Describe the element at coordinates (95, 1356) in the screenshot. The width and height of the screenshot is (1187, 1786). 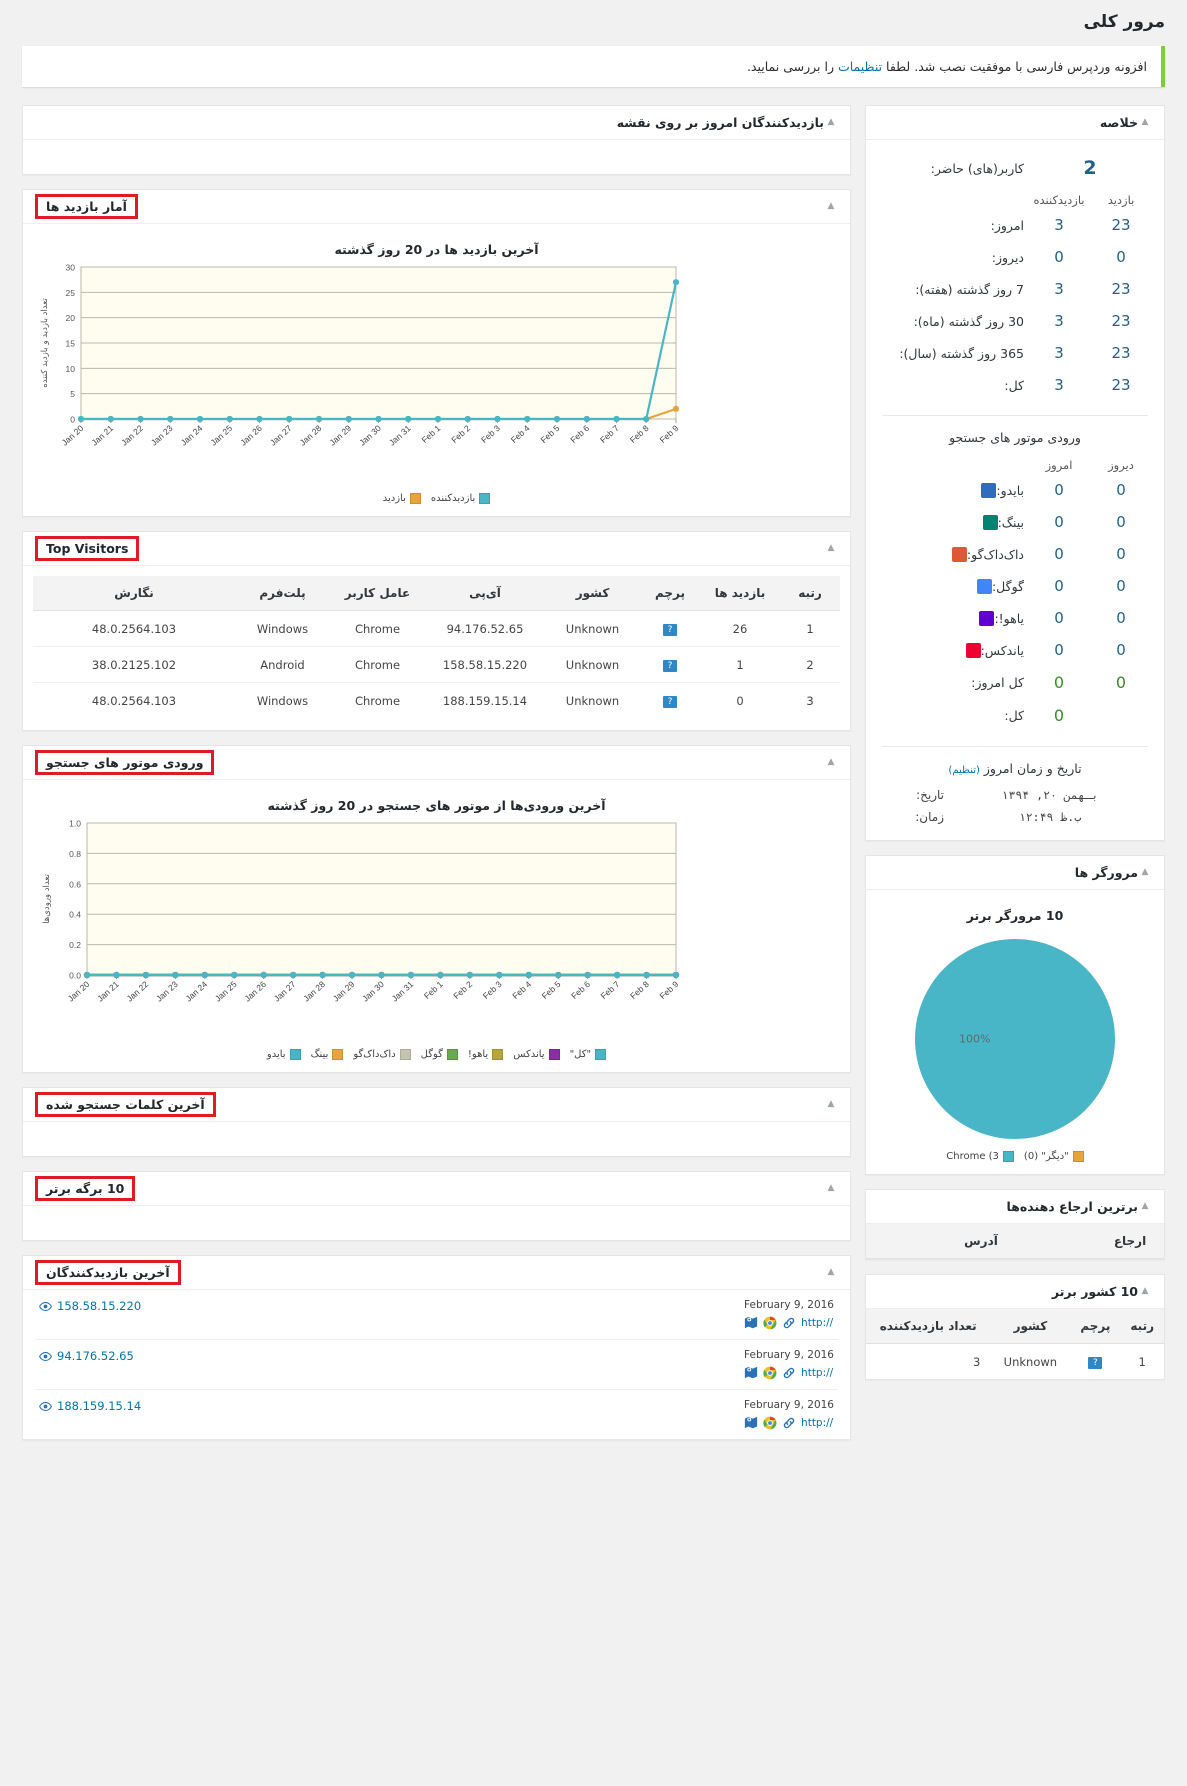
I see `lv-ip-2: 94.176.52.65` at that location.